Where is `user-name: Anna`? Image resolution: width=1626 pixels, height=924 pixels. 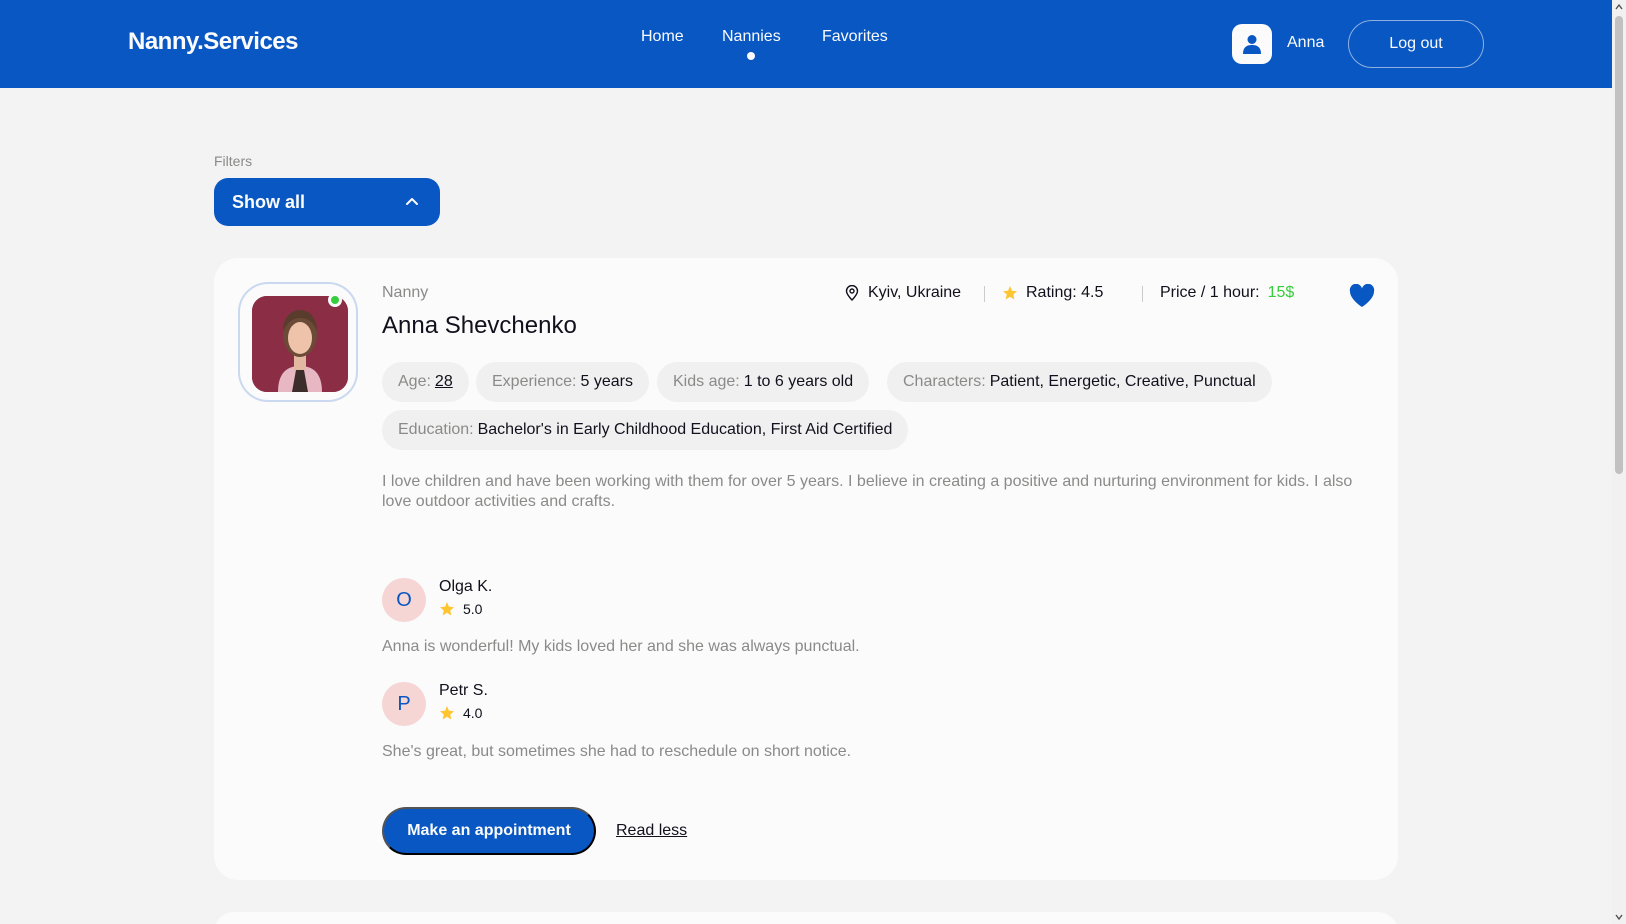
user-name: Anna is located at coordinates (1306, 42).